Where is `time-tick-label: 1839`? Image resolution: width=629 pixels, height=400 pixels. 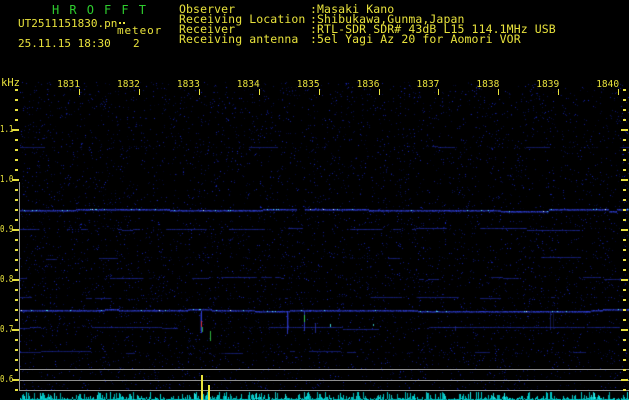 time-tick-label: 1839 is located at coordinates (548, 84).